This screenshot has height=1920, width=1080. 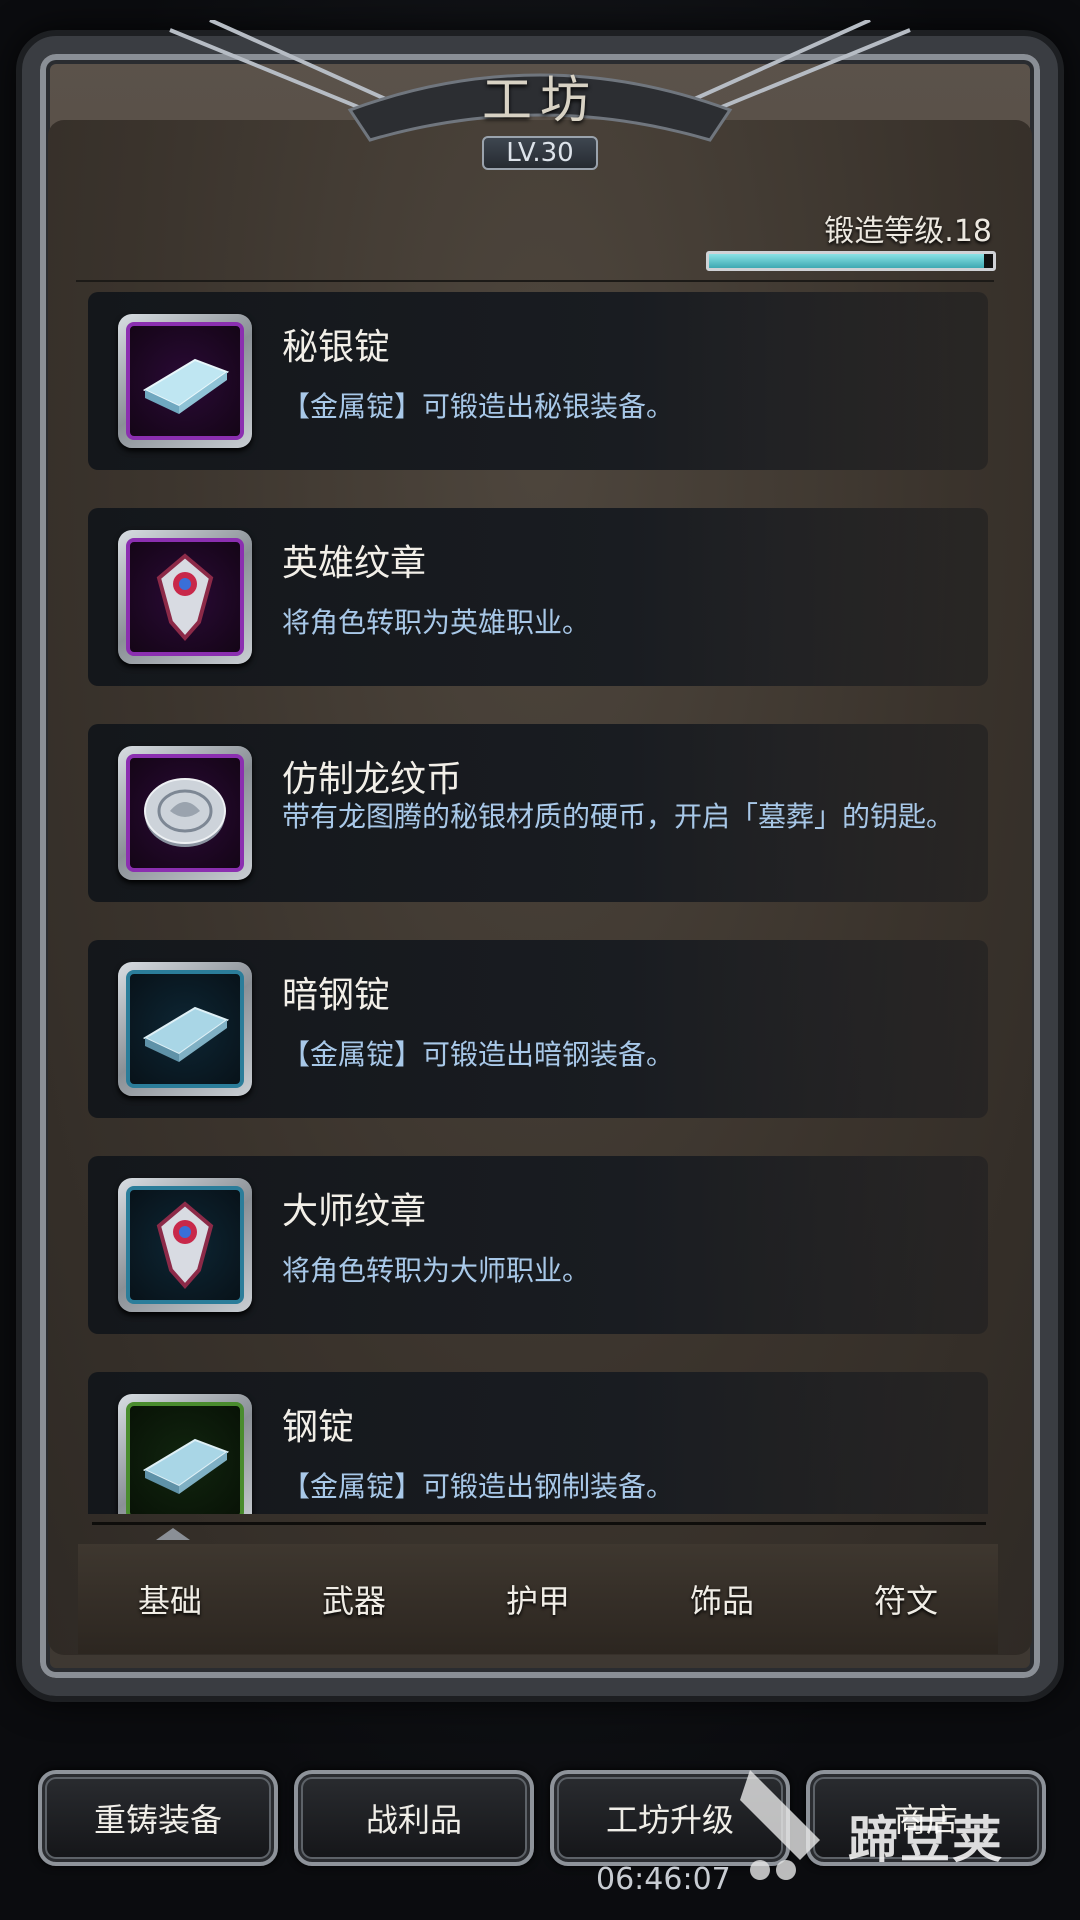 I want to click on clock-time: 06:46:07, so click(x=663, y=1879).